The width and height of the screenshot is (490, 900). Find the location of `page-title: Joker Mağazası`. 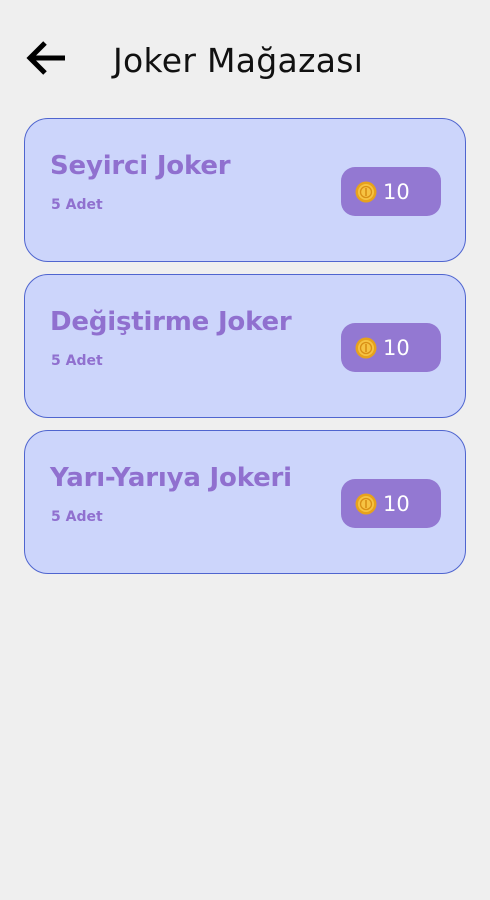

page-title: Joker Mağazası is located at coordinates (238, 60).